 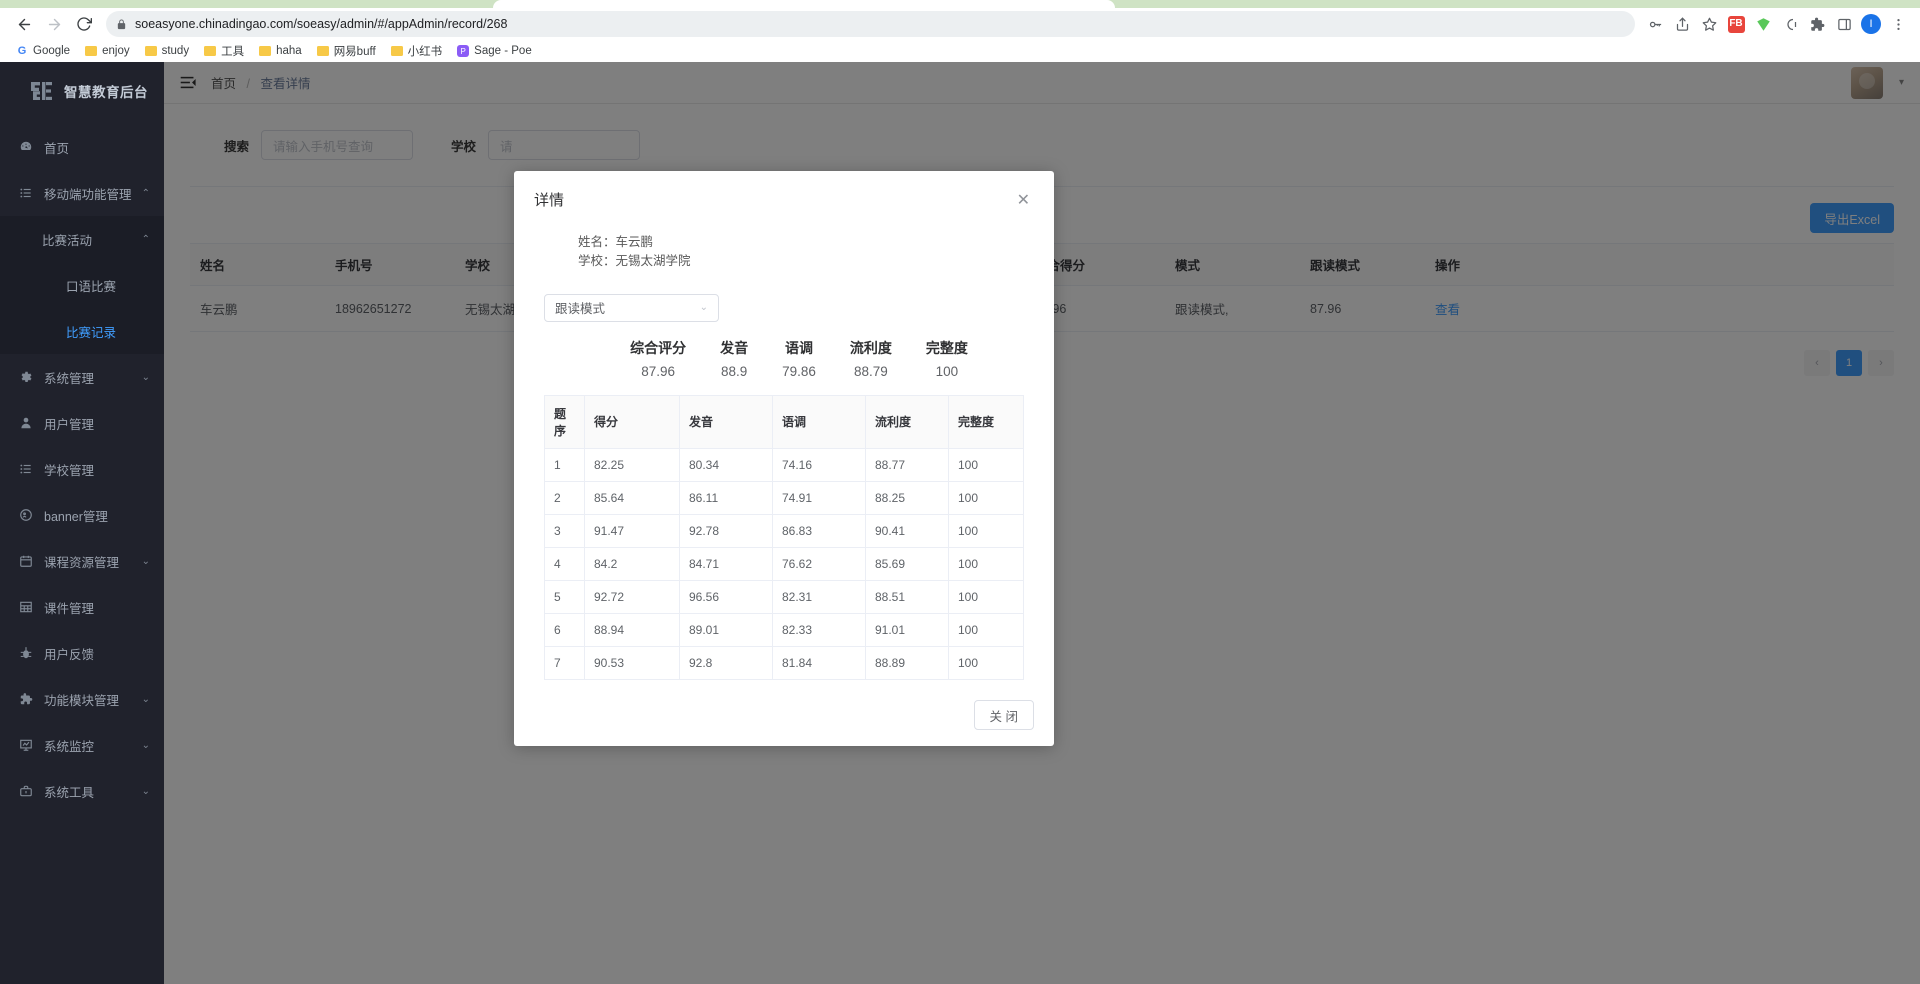 What do you see at coordinates (24, 24) in the screenshot?
I see `back-button` at bounding box center [24, 24].